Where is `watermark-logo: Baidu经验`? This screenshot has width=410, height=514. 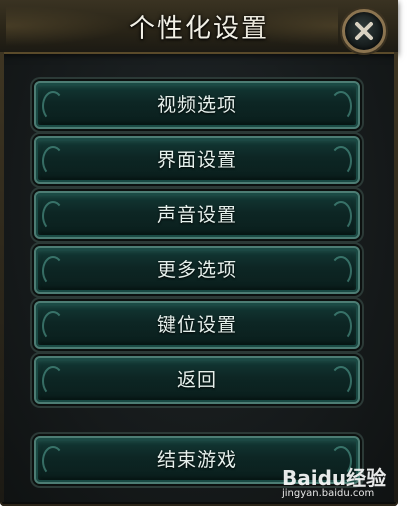
watermark-logo: Baidu经验 is located at coordinates (334, 478).